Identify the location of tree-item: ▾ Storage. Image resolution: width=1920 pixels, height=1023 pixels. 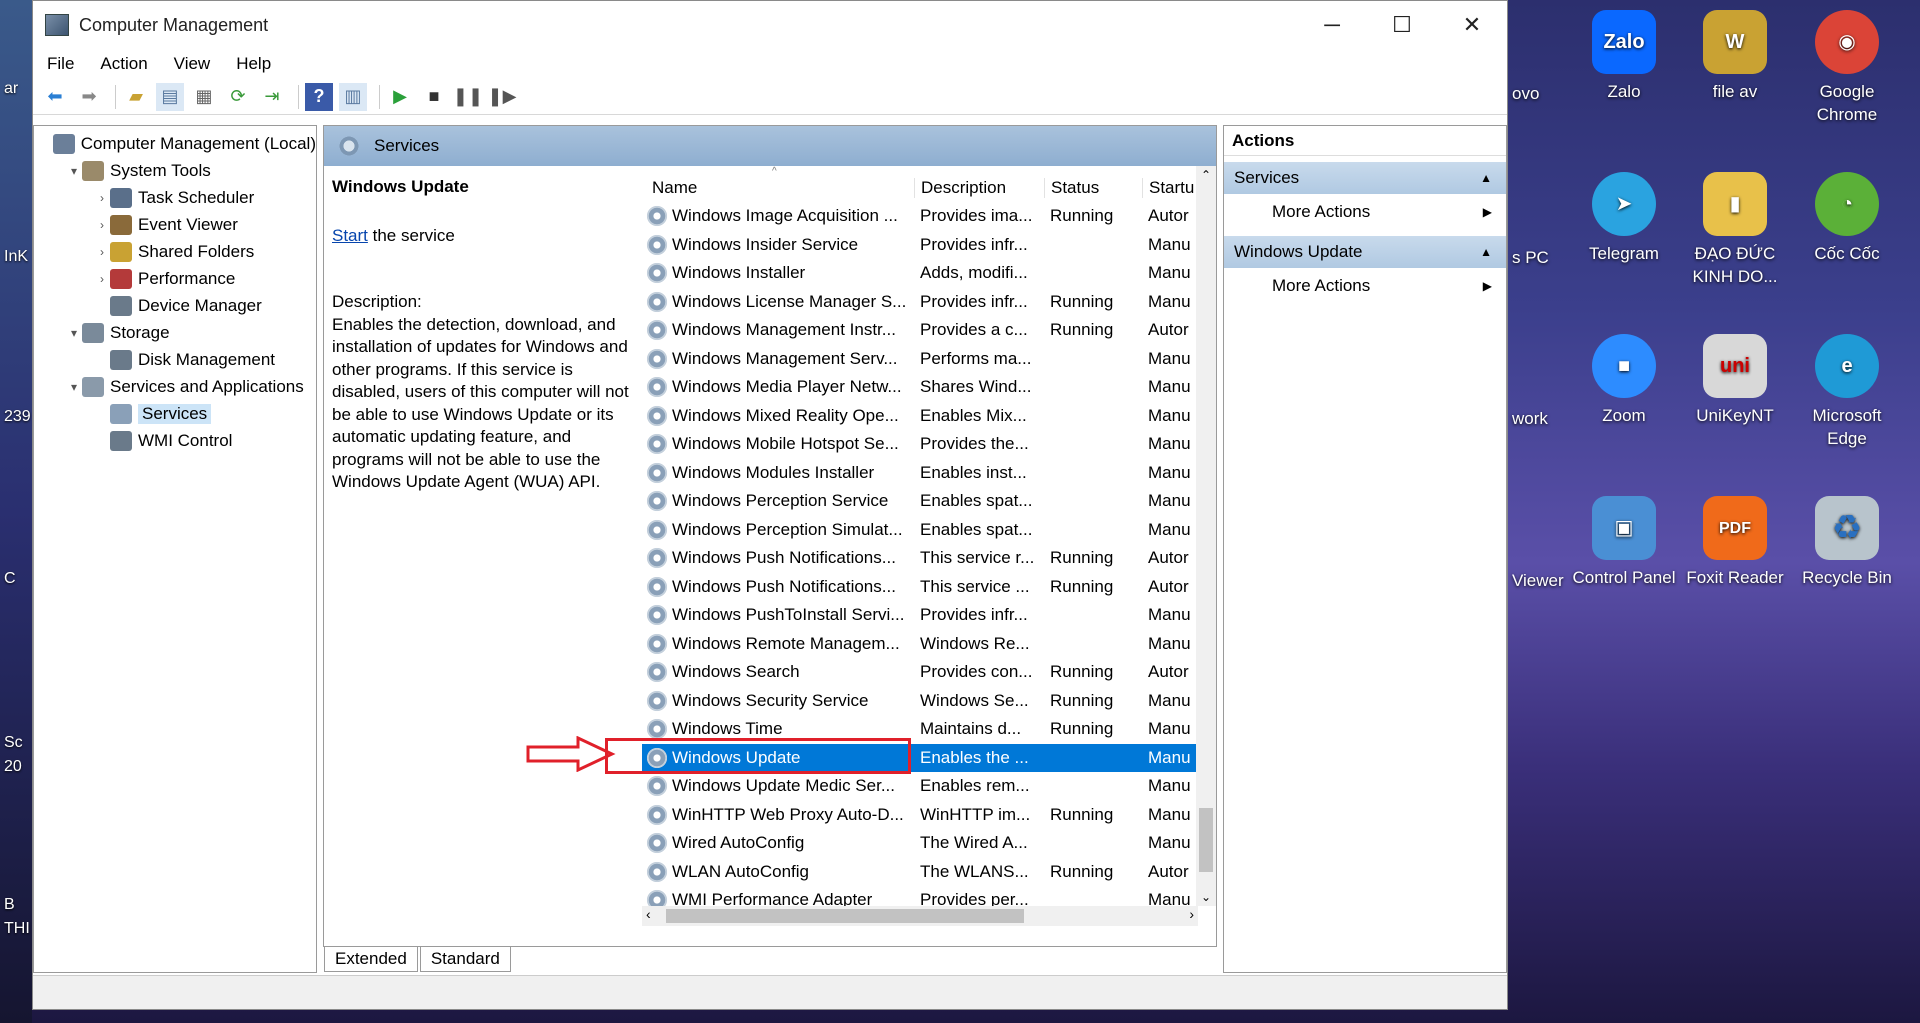
(175, 332).